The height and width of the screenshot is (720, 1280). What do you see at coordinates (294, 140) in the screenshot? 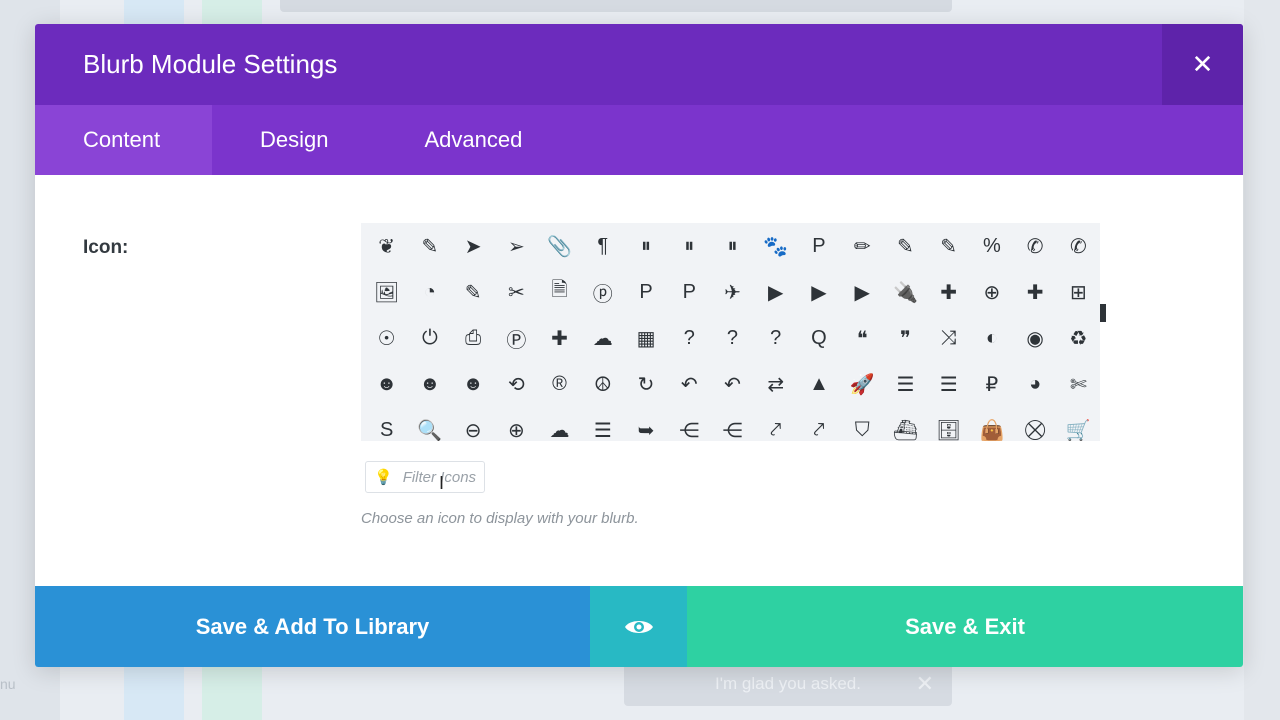
I see `tab-design: Design` at bounding box center [294, 140].